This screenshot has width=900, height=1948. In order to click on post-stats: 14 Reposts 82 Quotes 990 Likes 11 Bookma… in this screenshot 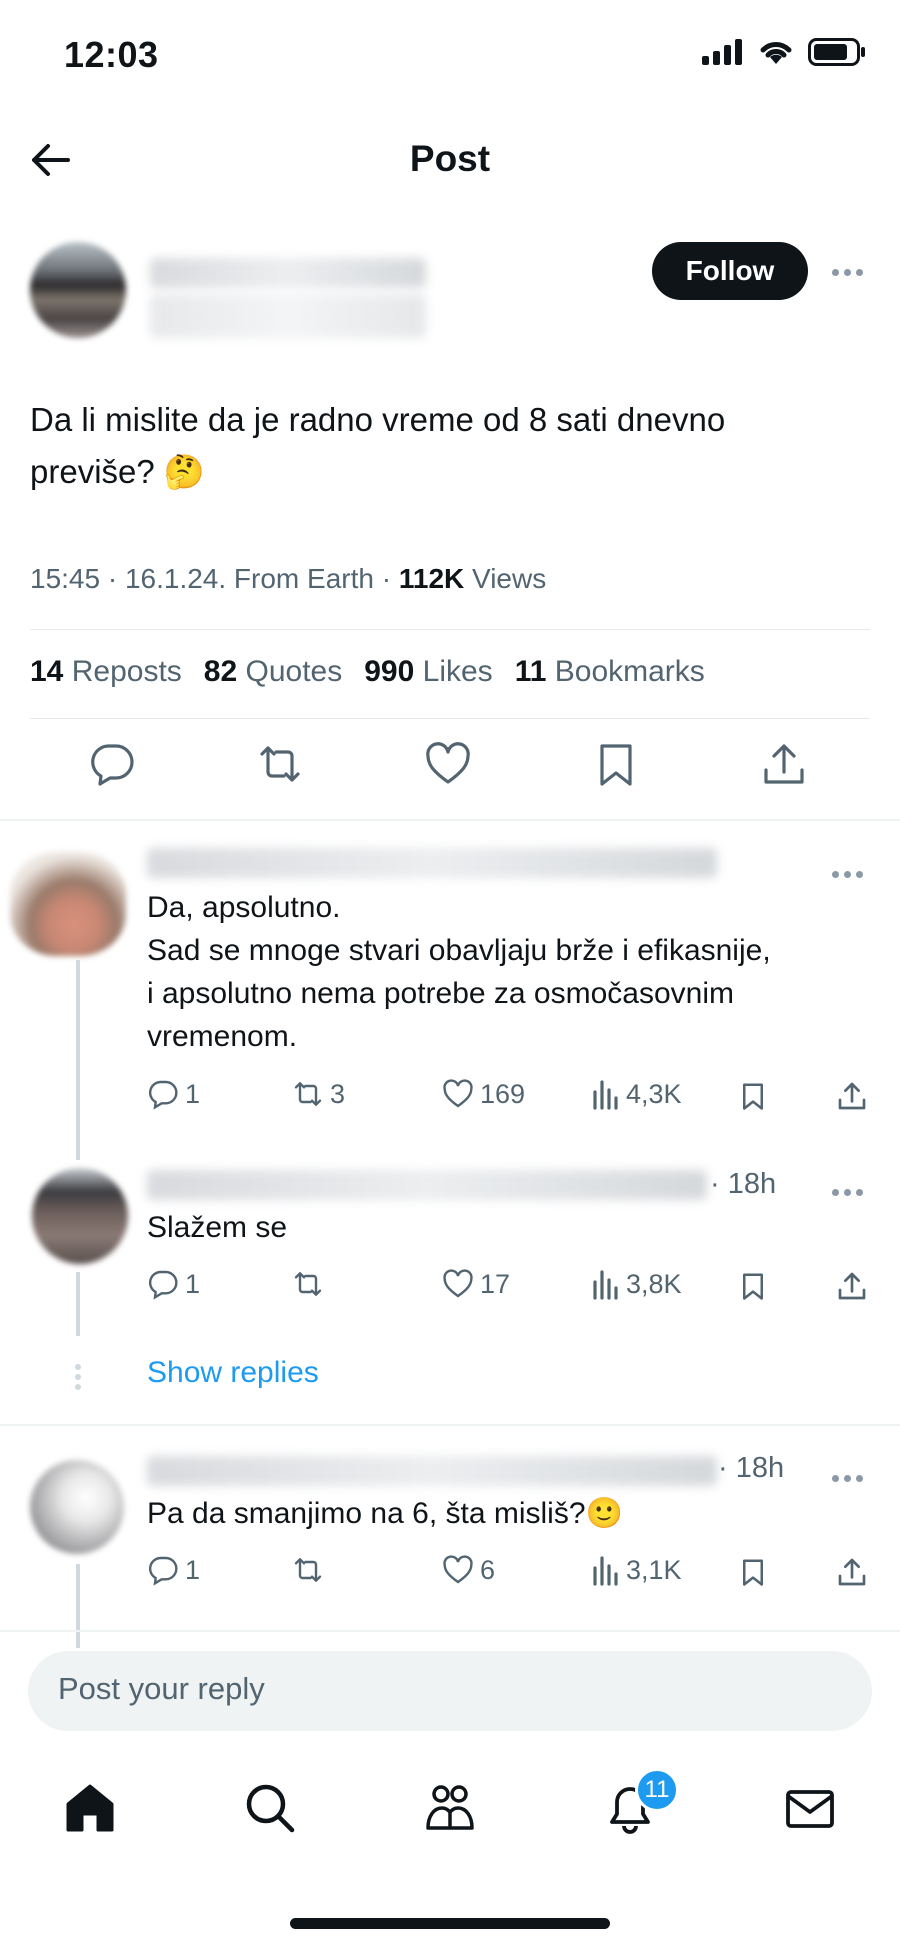, I will do `click(367, 672)`.